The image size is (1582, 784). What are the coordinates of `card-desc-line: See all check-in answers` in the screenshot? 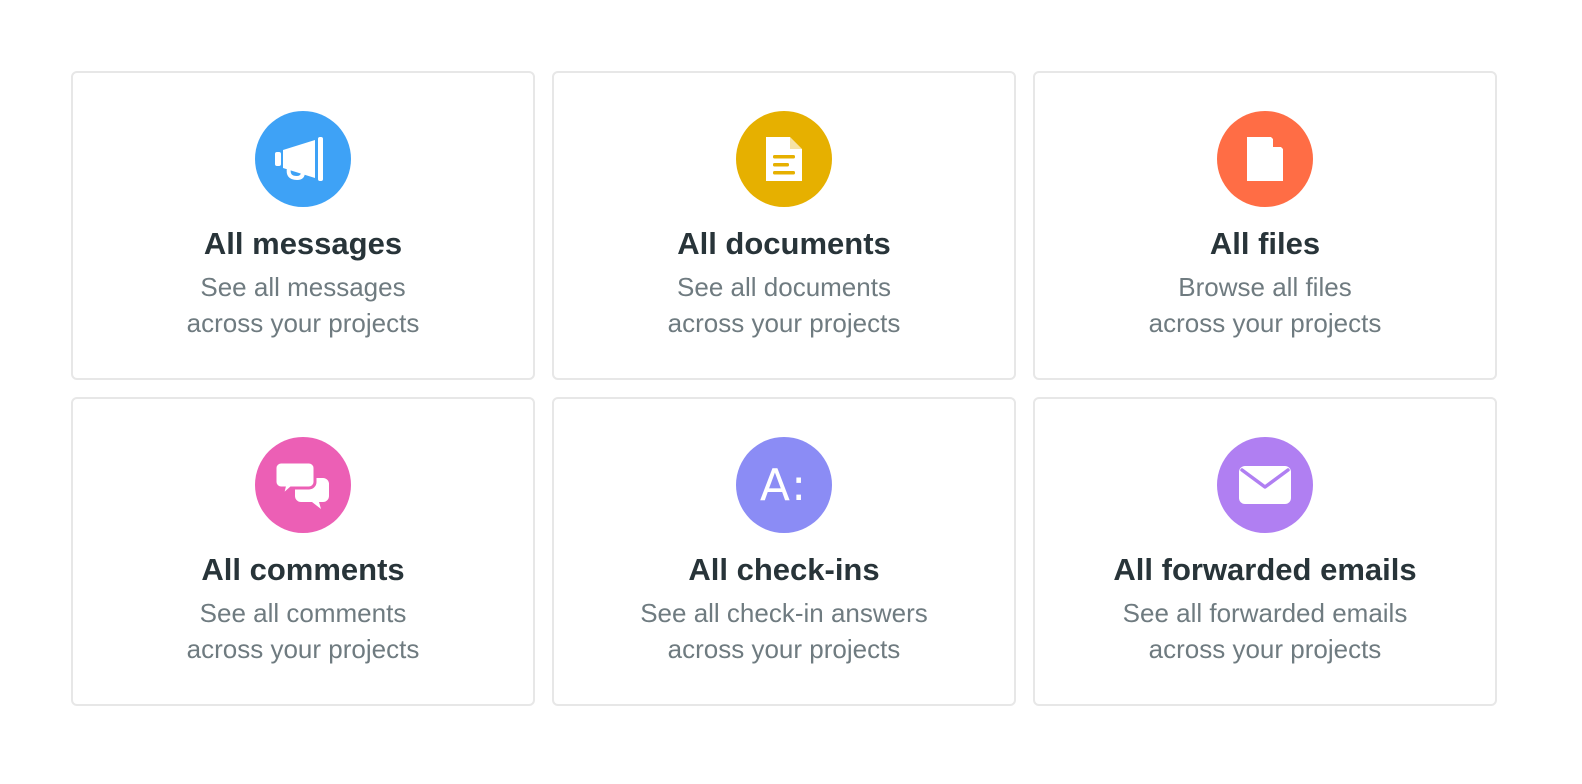 It's located at (784, 613).